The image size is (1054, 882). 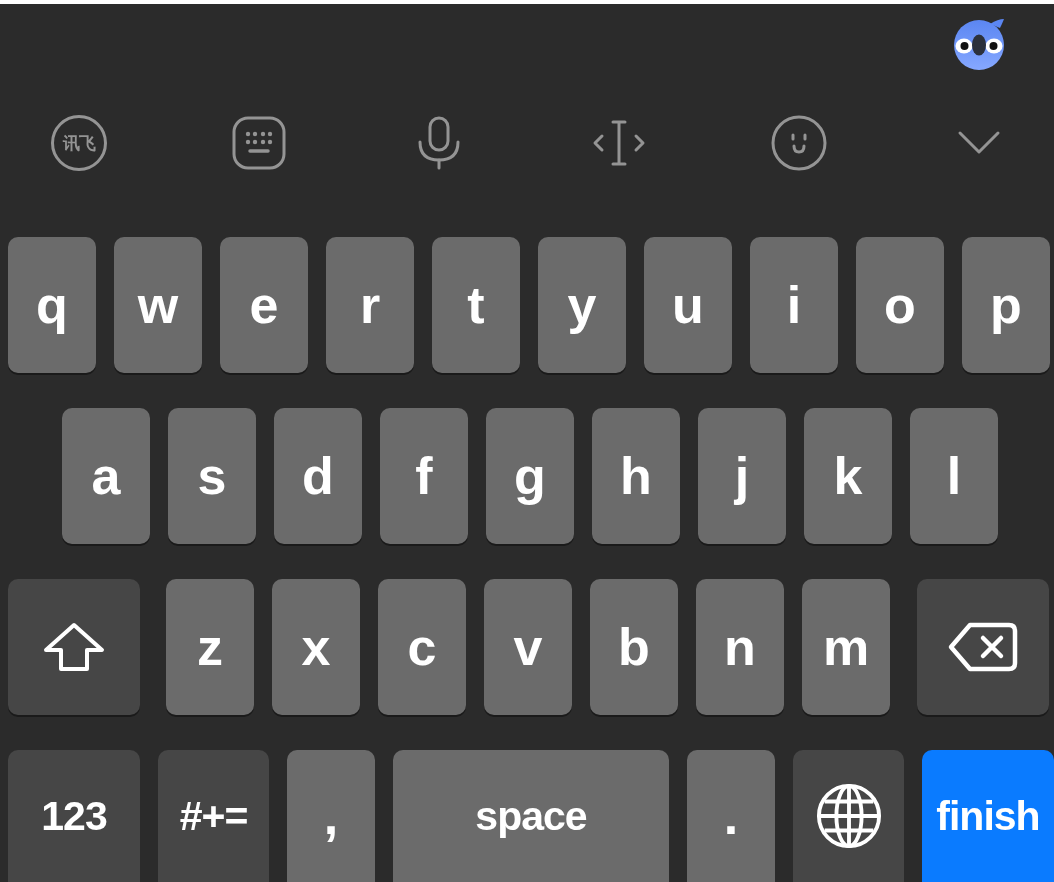 I want to click on letter-key: c, so click(x=422, y=647).